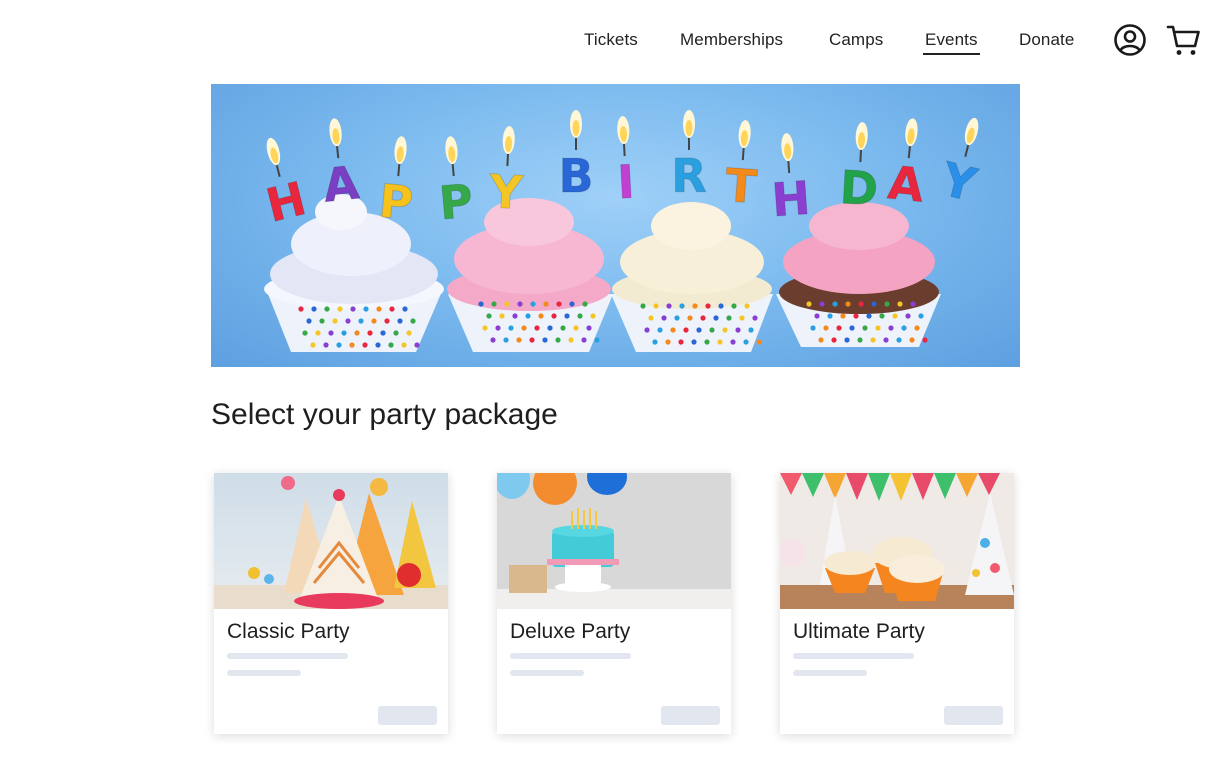 The width and height of the screenshot is (1230, 768). I want to click on nav-link-memberships: Memberships, so click(731, 40).